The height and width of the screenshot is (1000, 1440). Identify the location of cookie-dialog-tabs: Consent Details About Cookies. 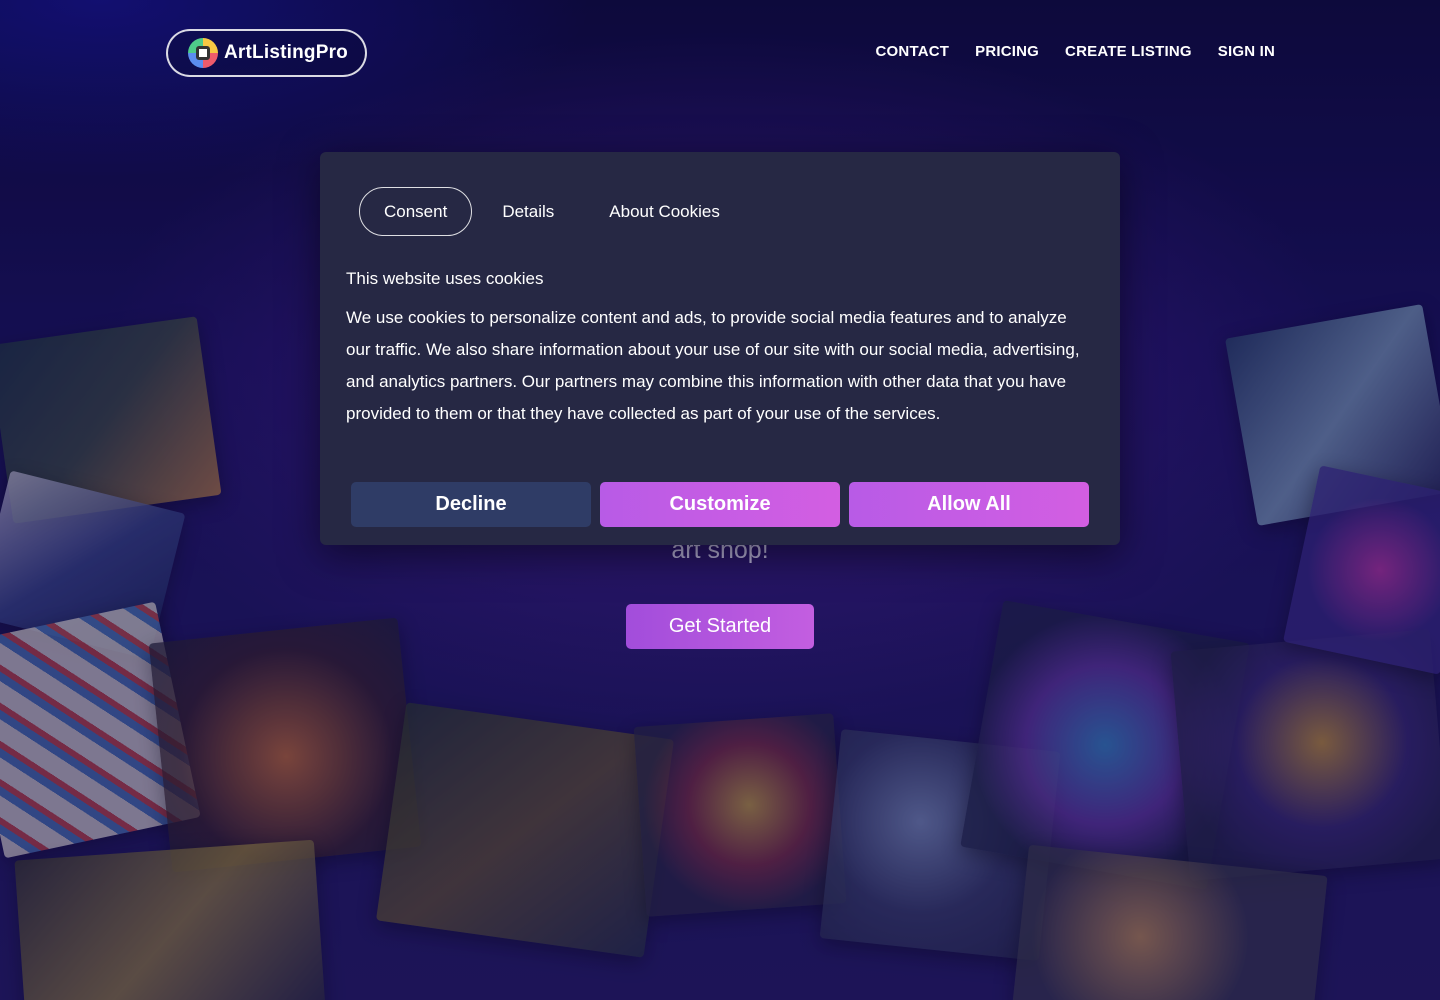
(552, 211).